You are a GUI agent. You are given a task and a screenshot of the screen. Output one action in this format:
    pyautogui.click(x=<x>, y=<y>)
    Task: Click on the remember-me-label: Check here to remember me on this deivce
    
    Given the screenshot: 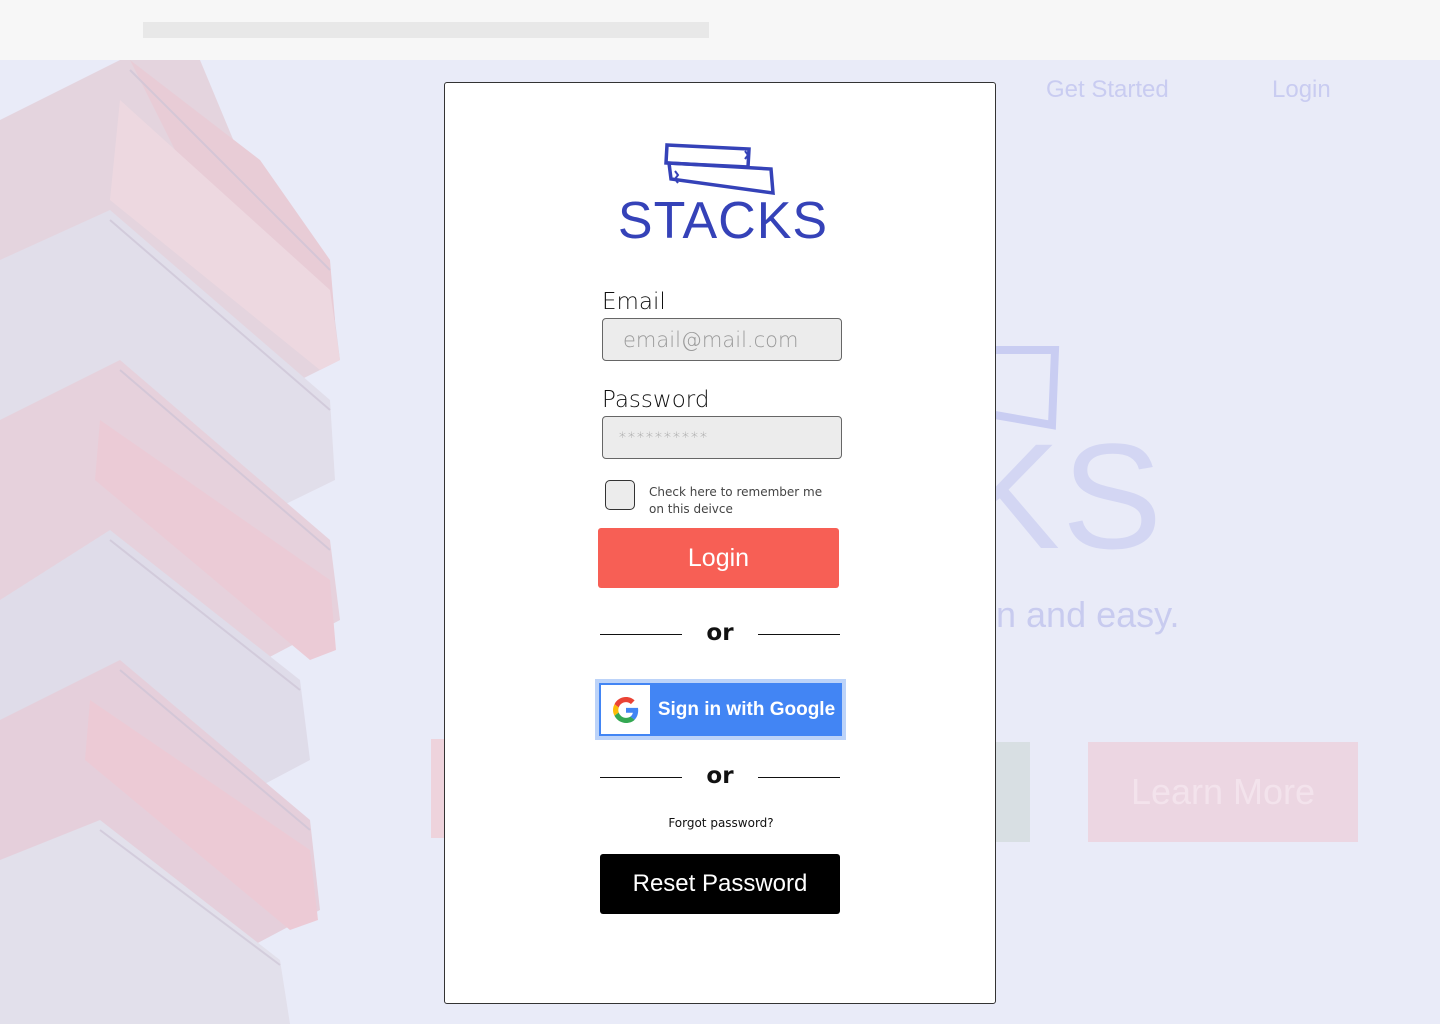 What is the action you would take?
    pyautogui.click(x=736, y=500)
    